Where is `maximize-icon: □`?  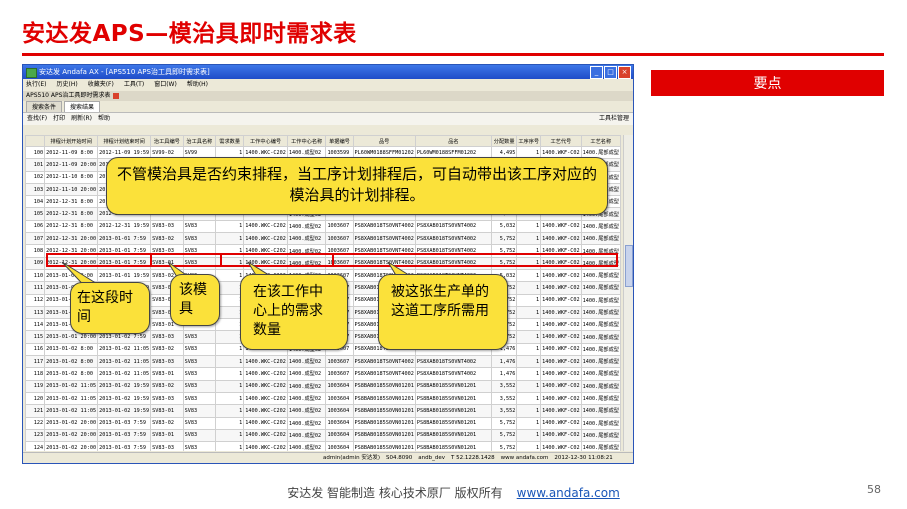
maximize-icon: □ is located at coordinates (610, 72).